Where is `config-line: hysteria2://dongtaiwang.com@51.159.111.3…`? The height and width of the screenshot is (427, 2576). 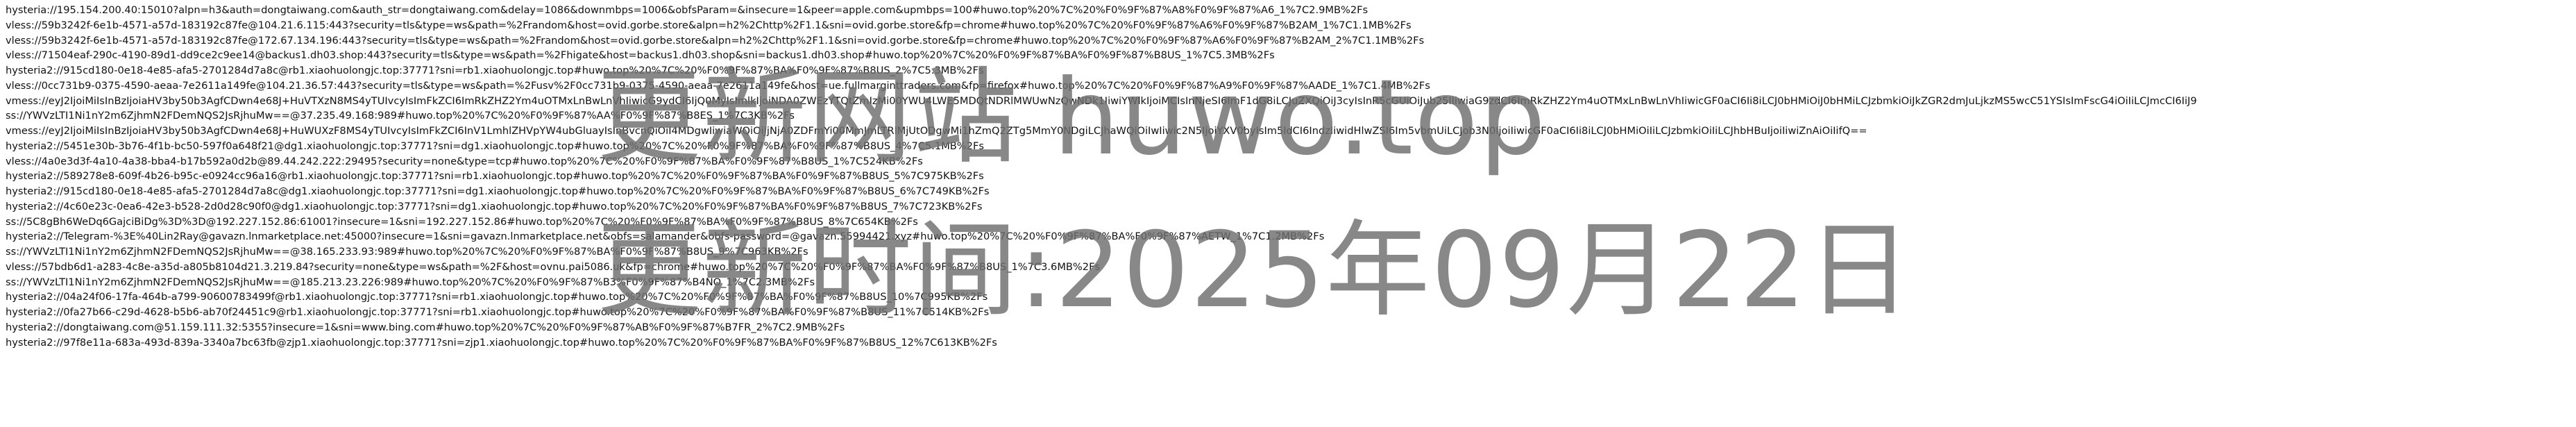 config-line: hysteria2://dongtaiwang.com@51.159.111.3… is located at coordinates (425, 327).